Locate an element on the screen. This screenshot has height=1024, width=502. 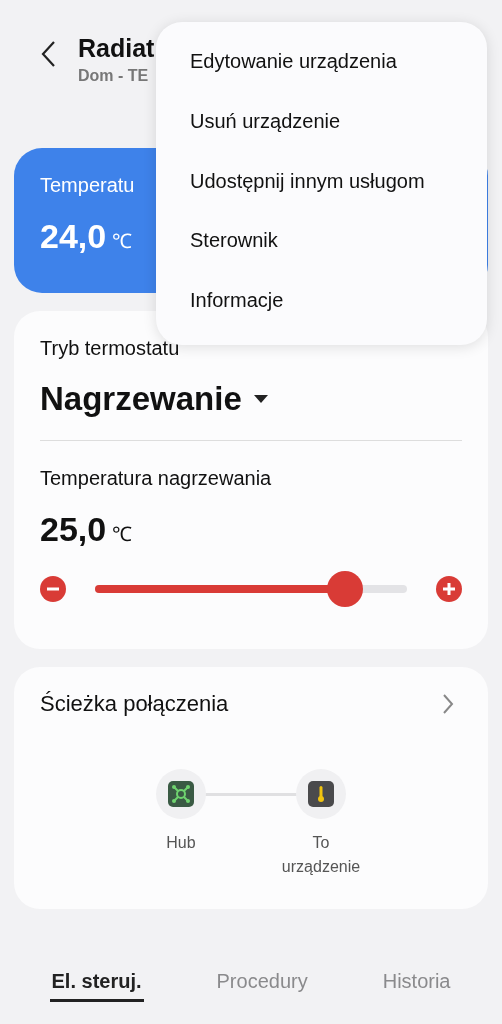
node-label: Hub is located at coordinates (181, 843).